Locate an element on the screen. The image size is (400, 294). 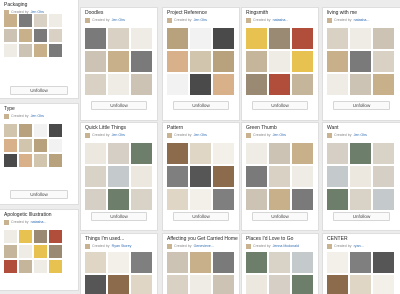
creator-name-link: Ryan Storey is located at coordinates (122, 246).